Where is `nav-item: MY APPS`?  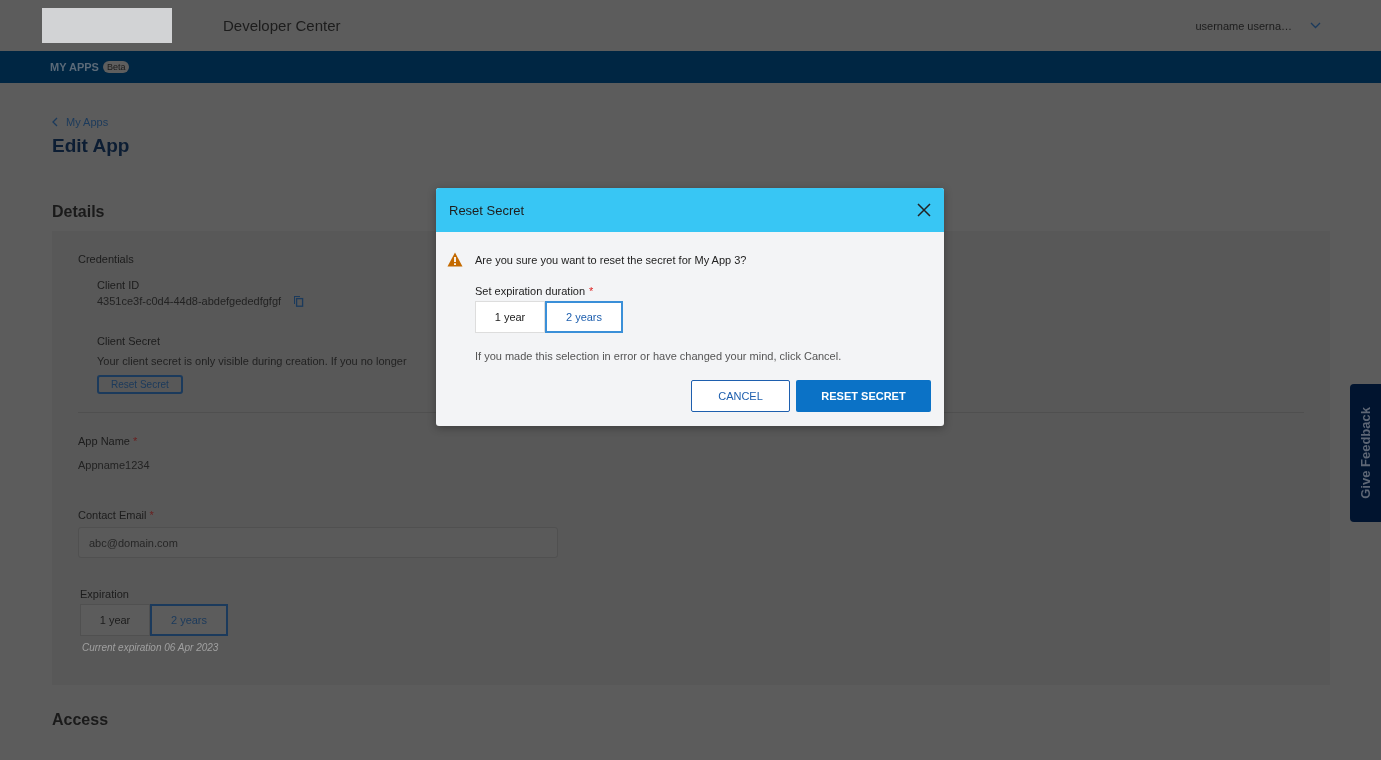
nav-item: MY APPS is located at coordinates (74, 67).